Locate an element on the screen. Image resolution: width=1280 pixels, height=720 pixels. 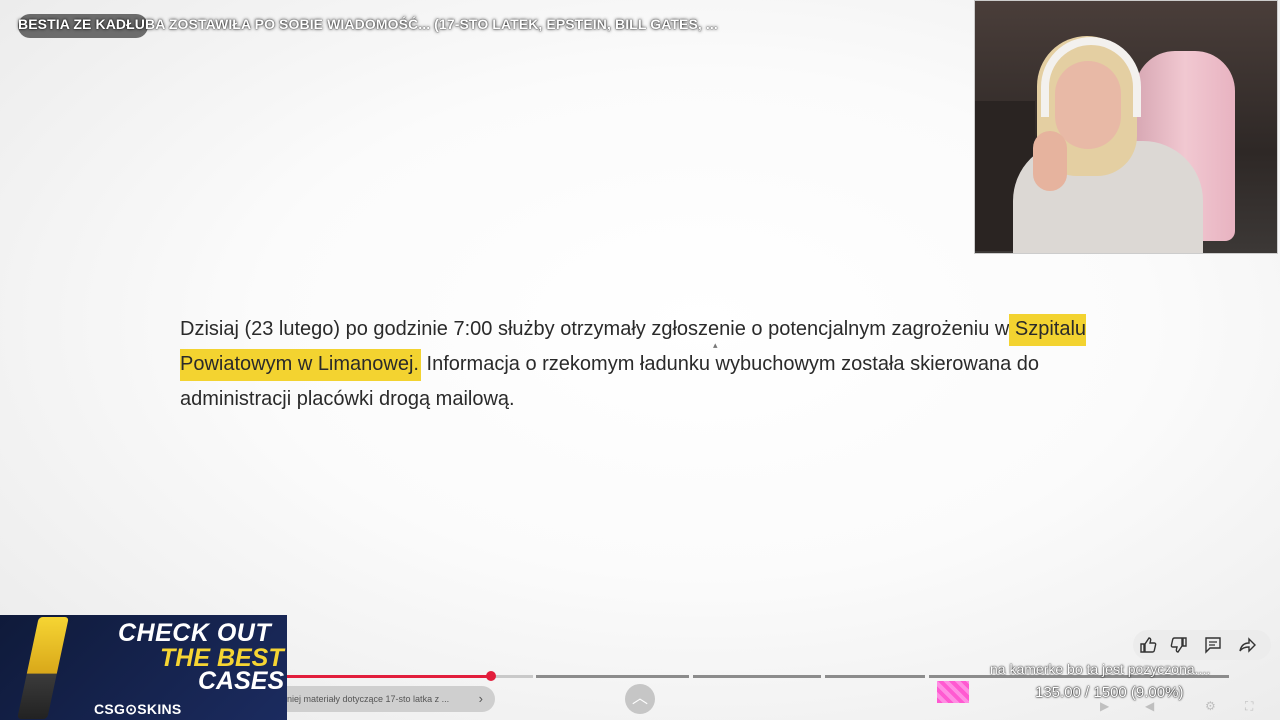
progress-played is located at coordinates (389, 676).